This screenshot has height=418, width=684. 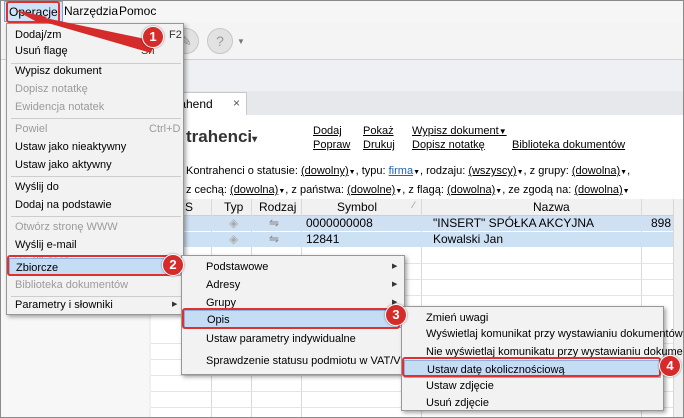 What do you see at coordinates (153, 37) in the screenshot?
I see `step-badge-1: 1` at bounding box center [153, 37].